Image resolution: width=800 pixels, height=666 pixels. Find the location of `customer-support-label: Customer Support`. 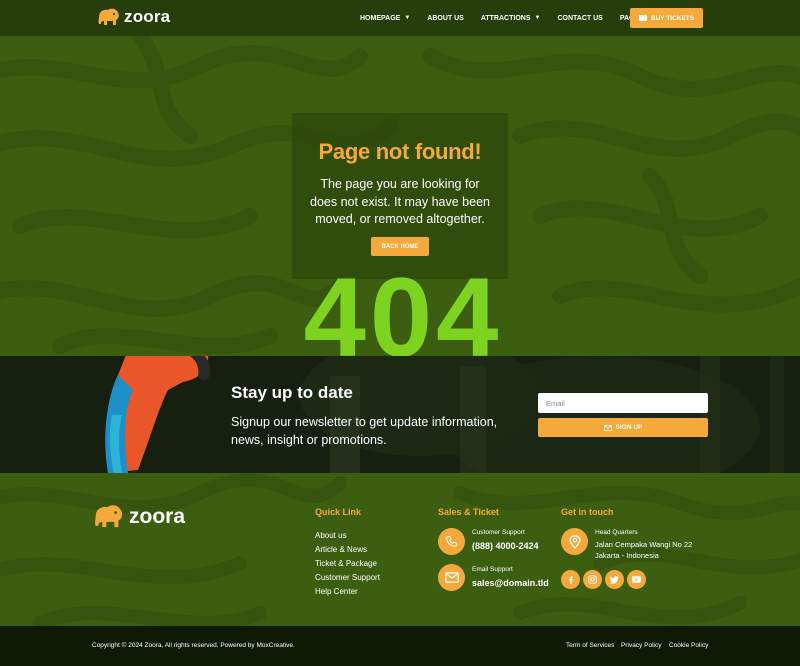

customer-support-label: Customer Support is located at coordinates (498, 532).